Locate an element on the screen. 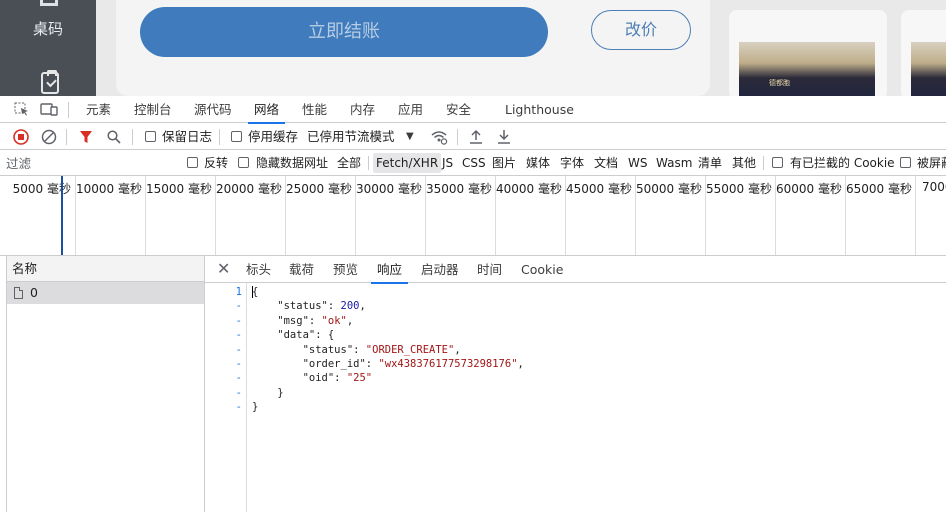 Image resolution: width=946 pixels, height=512 pixels. search-icon is located at coordinates (114, 137).